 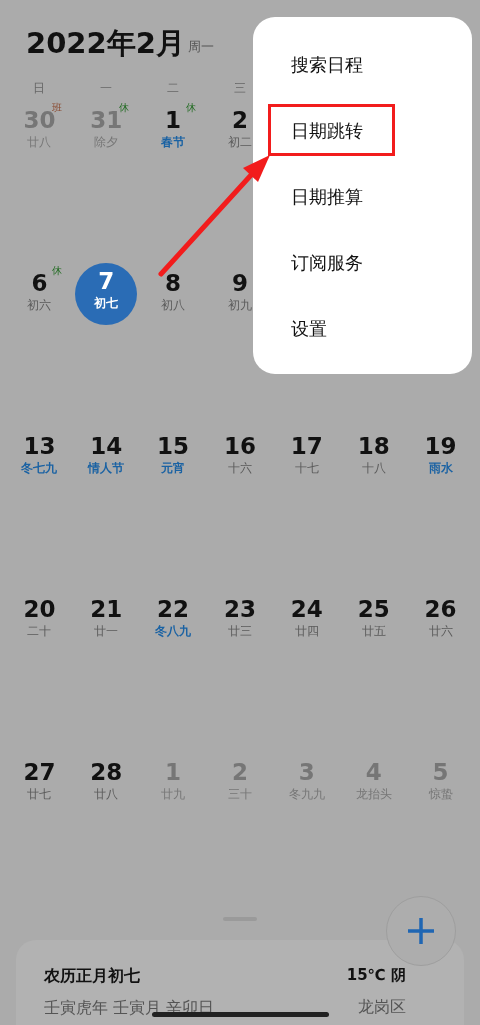 I want to click on day-cell: 8 初八, so click(x=173, y=296).